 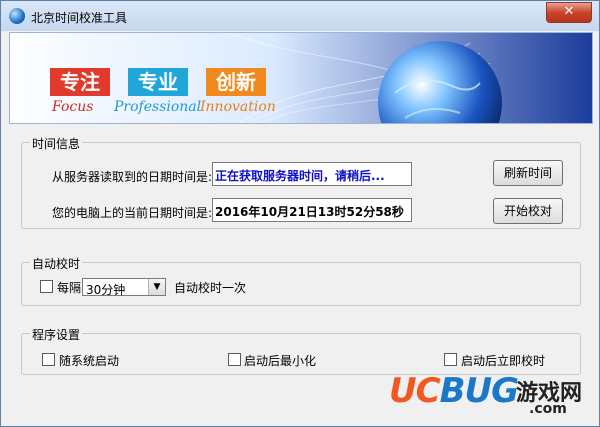 I want to click on refresh-time-button: 刷新时间, so click(x=528, y=173).